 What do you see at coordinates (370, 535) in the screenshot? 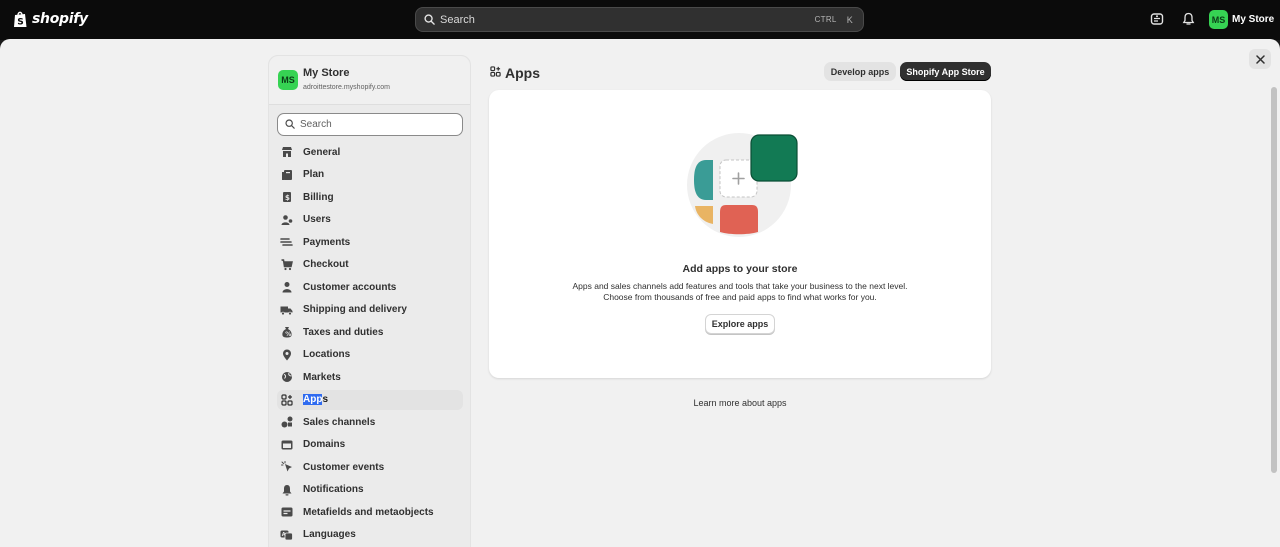
I see `sidebar-item-languages: A Languages` at bounding box center [370, 535].